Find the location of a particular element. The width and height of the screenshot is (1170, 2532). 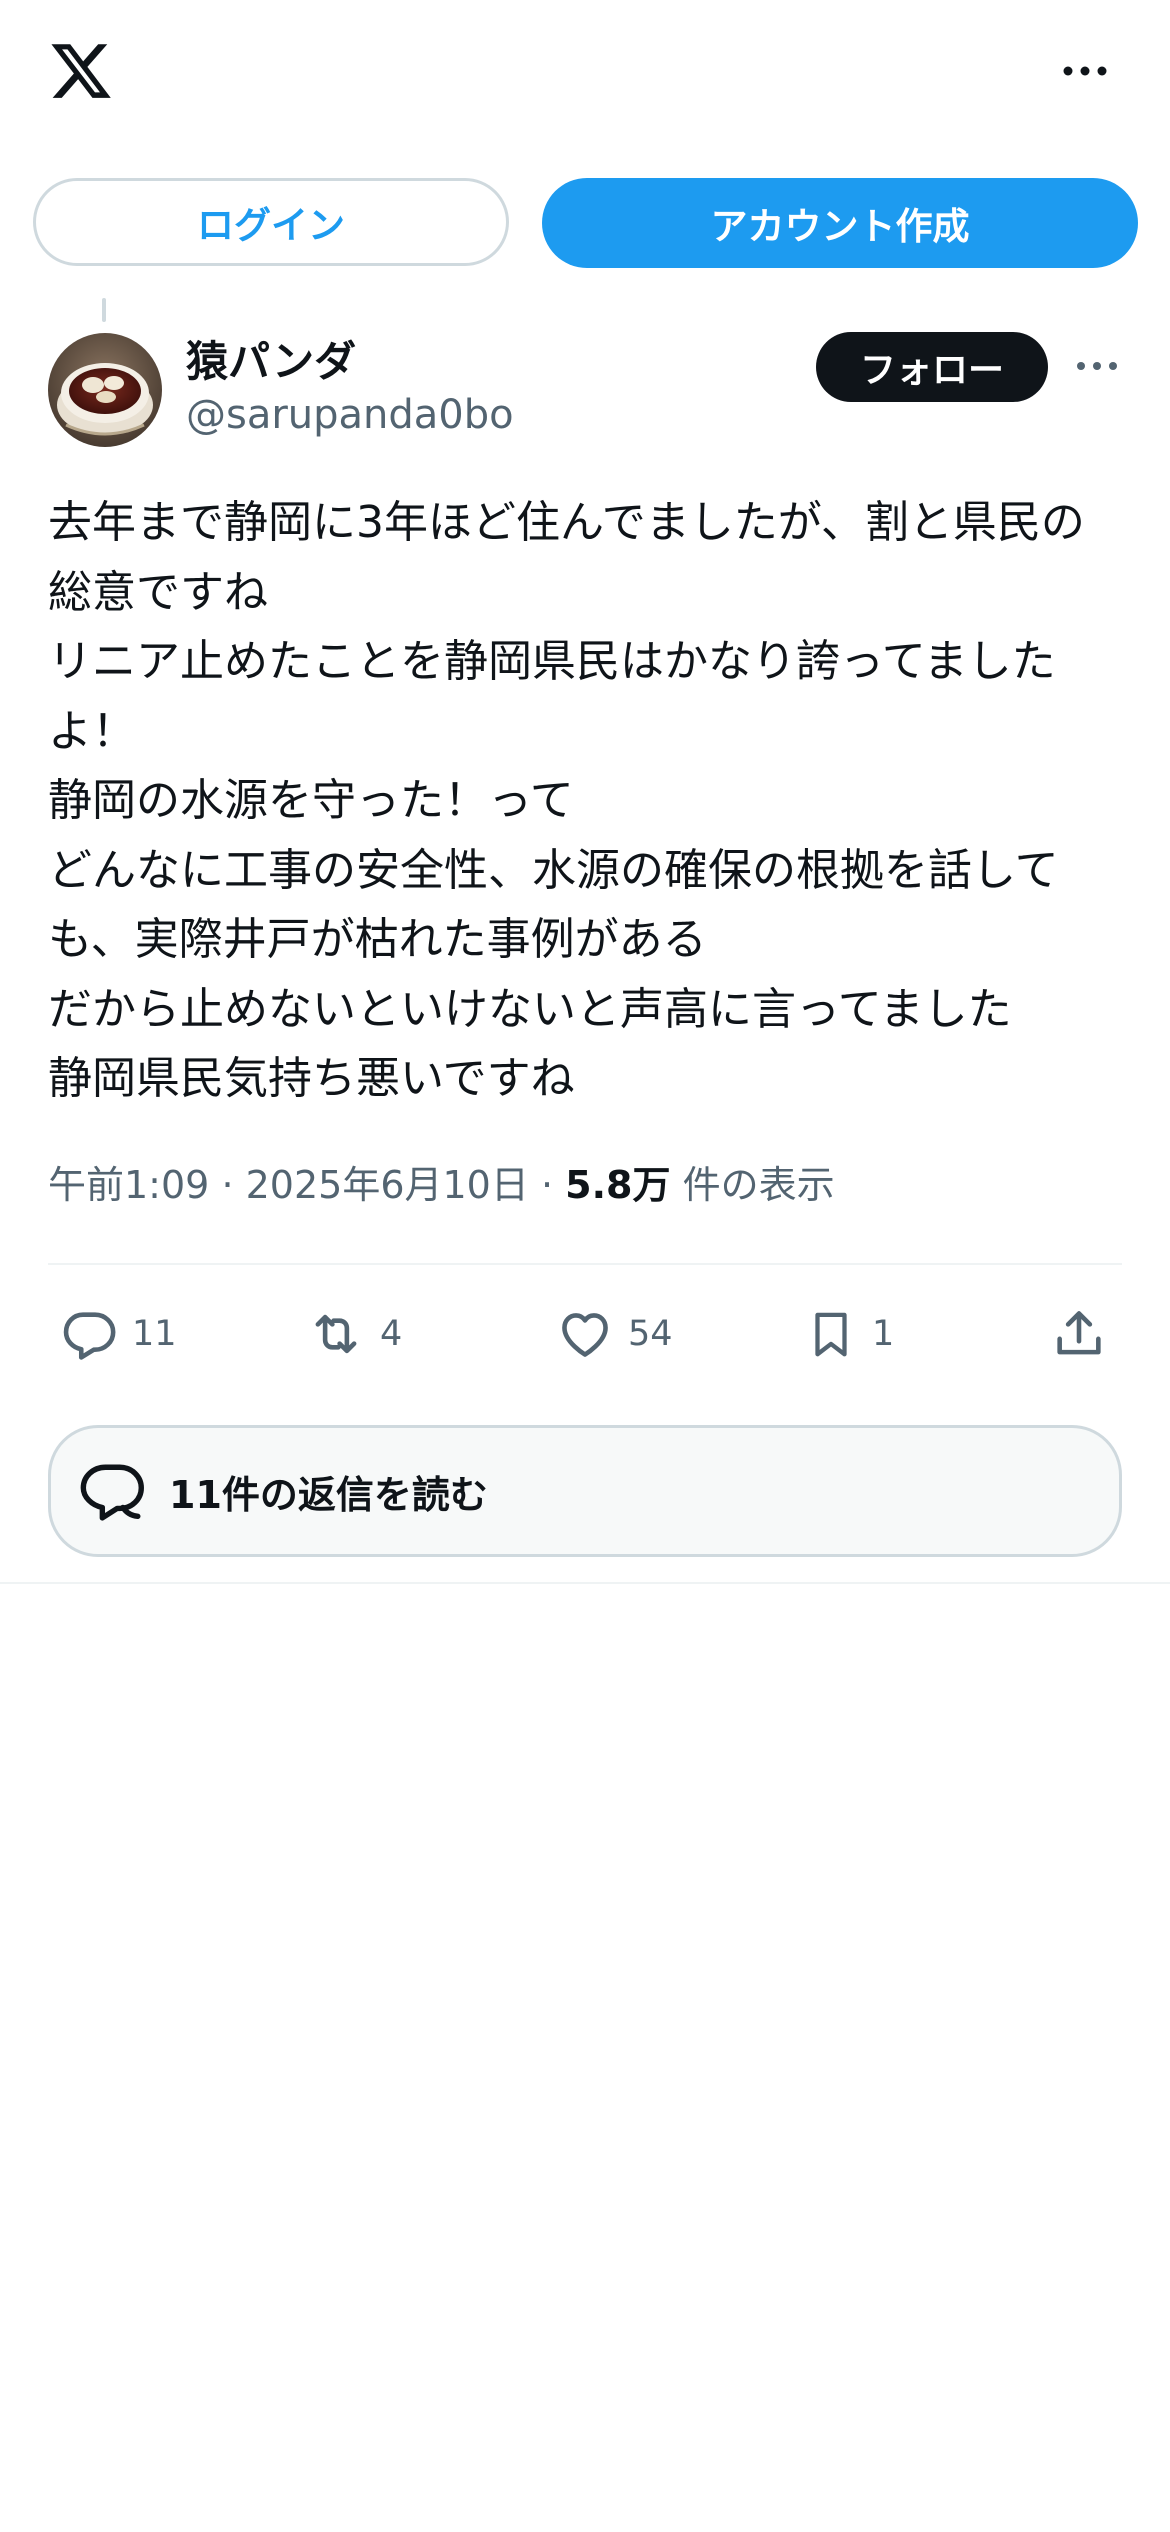

share-button is located at coordinates (1079, 1334).